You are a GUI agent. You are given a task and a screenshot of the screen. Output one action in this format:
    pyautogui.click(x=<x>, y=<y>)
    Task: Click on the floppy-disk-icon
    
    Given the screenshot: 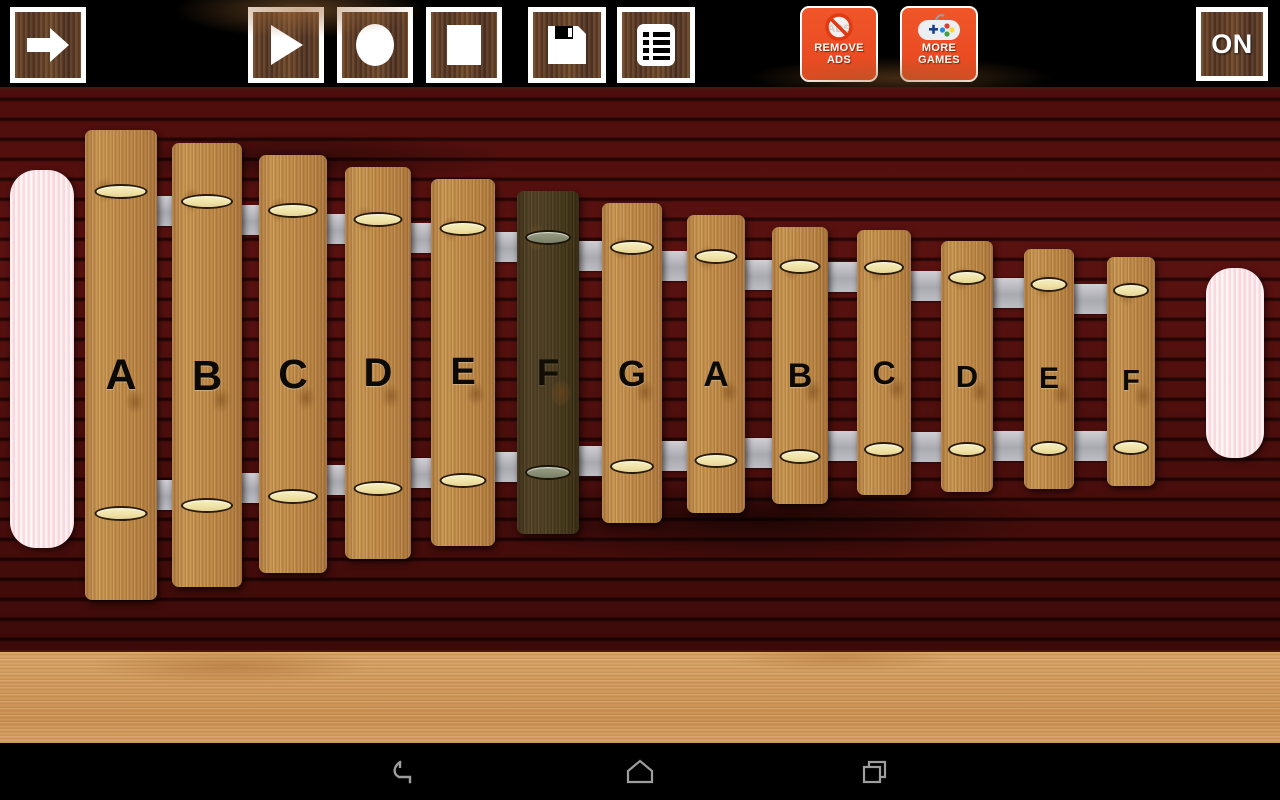 What is the action you would take?
    pyautogui.click(x=567, y=45)
    